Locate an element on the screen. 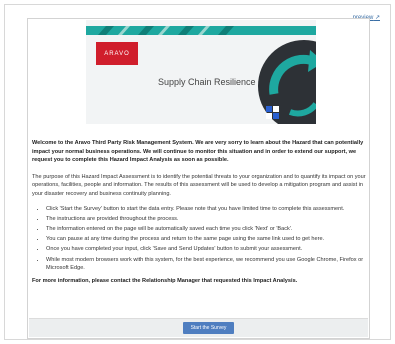  resilience-graphic-icon is located at coordinates (287, 82).